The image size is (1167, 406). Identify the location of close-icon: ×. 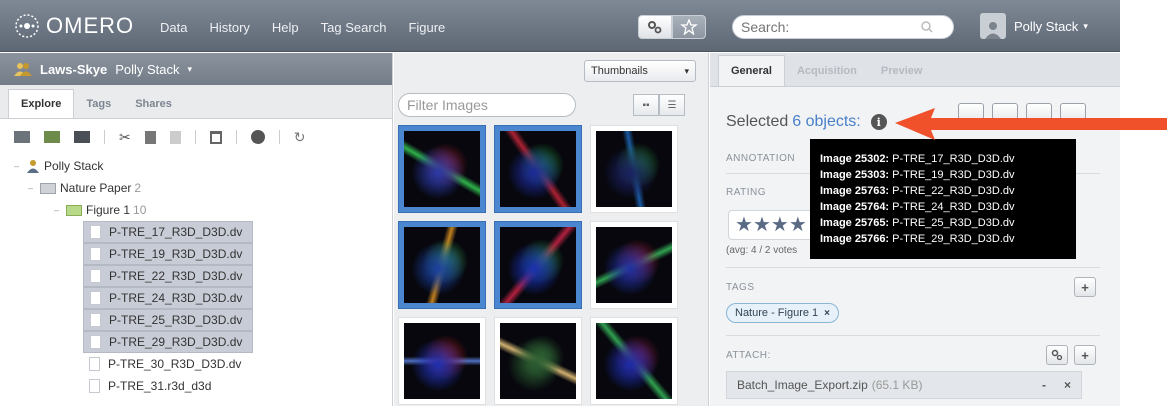
(1067, 385).